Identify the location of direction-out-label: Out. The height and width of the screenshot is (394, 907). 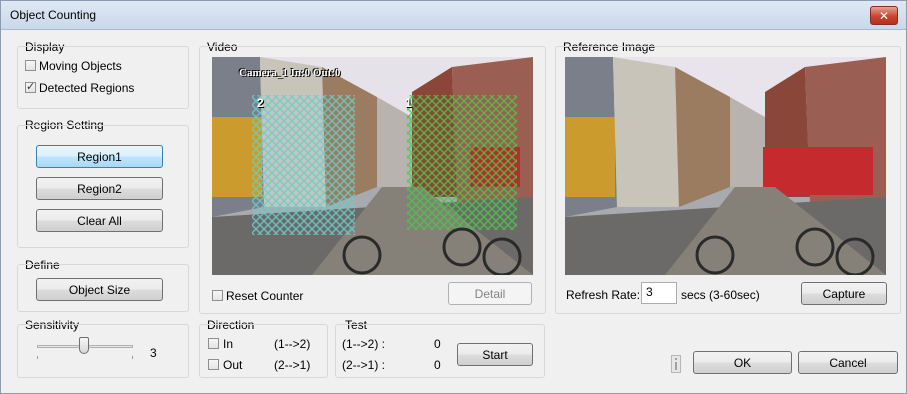
(233, 365).